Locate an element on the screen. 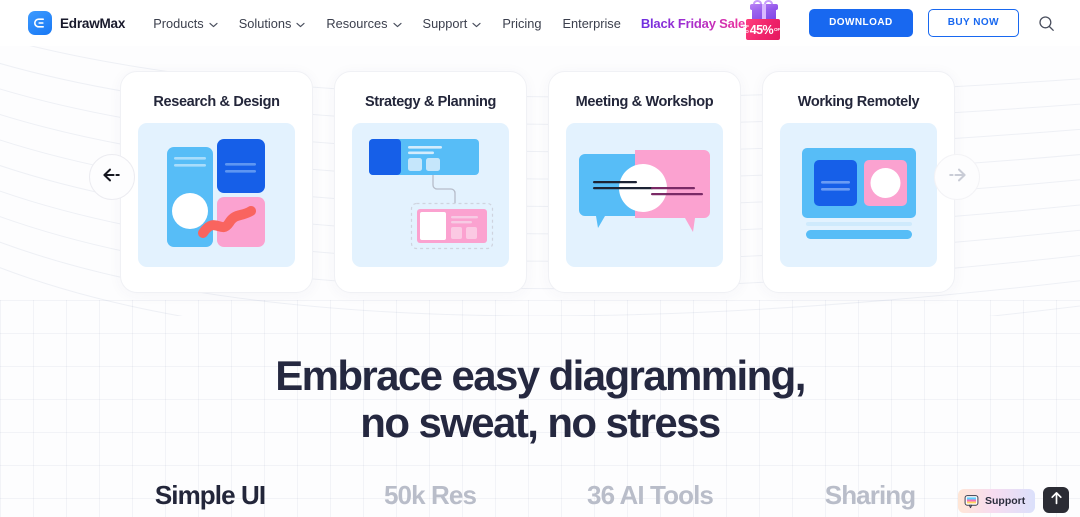  research-design-illustration is located at coordinates (216, 195).